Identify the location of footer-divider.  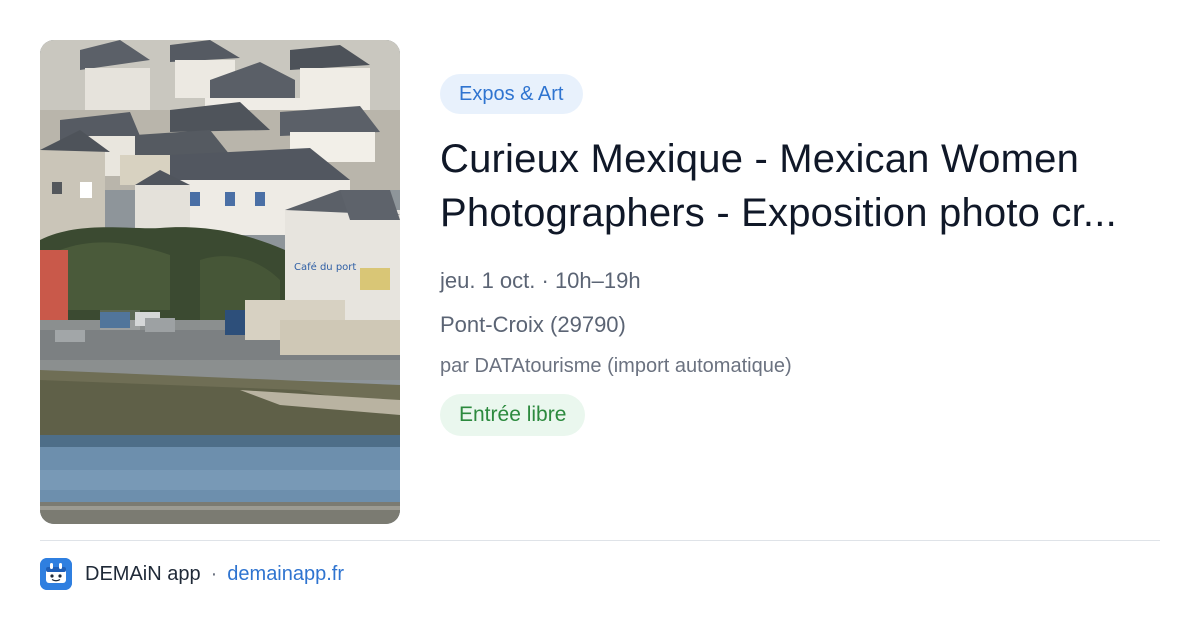
(600, 540).